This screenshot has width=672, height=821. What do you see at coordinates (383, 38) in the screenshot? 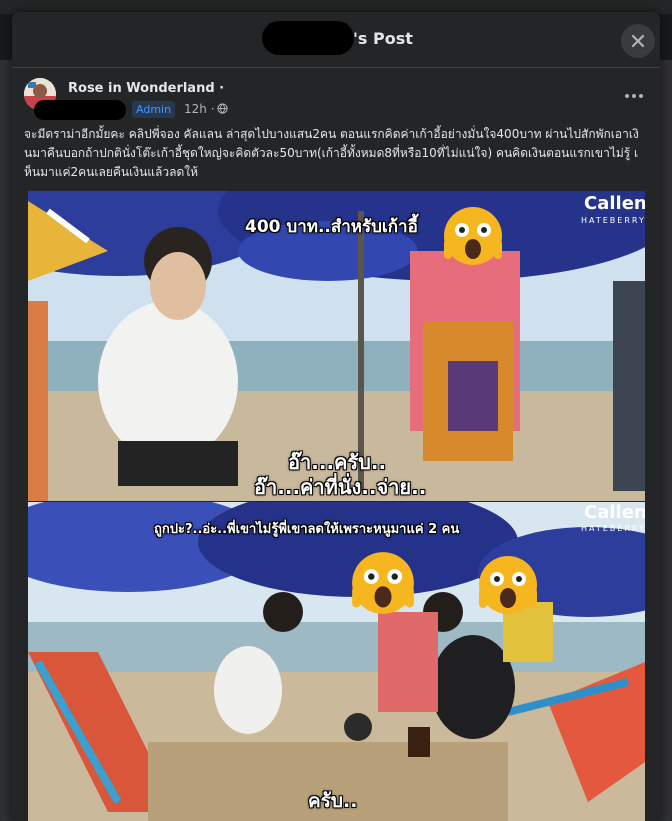
I see `modal-title: 's Post` at bounding box center [383, 38].